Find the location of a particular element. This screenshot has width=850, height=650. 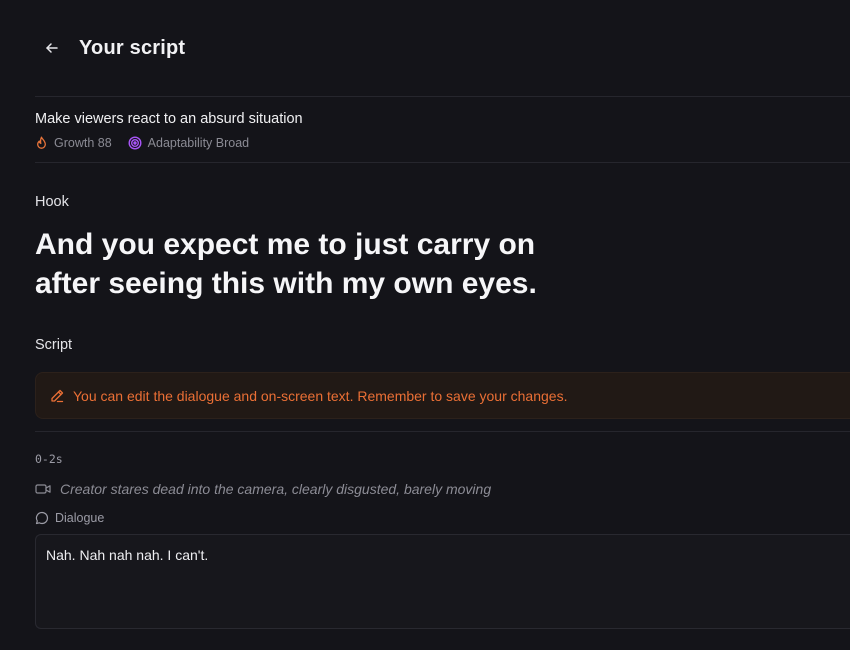

page-title: Your script is located at coordinates (132, 47).